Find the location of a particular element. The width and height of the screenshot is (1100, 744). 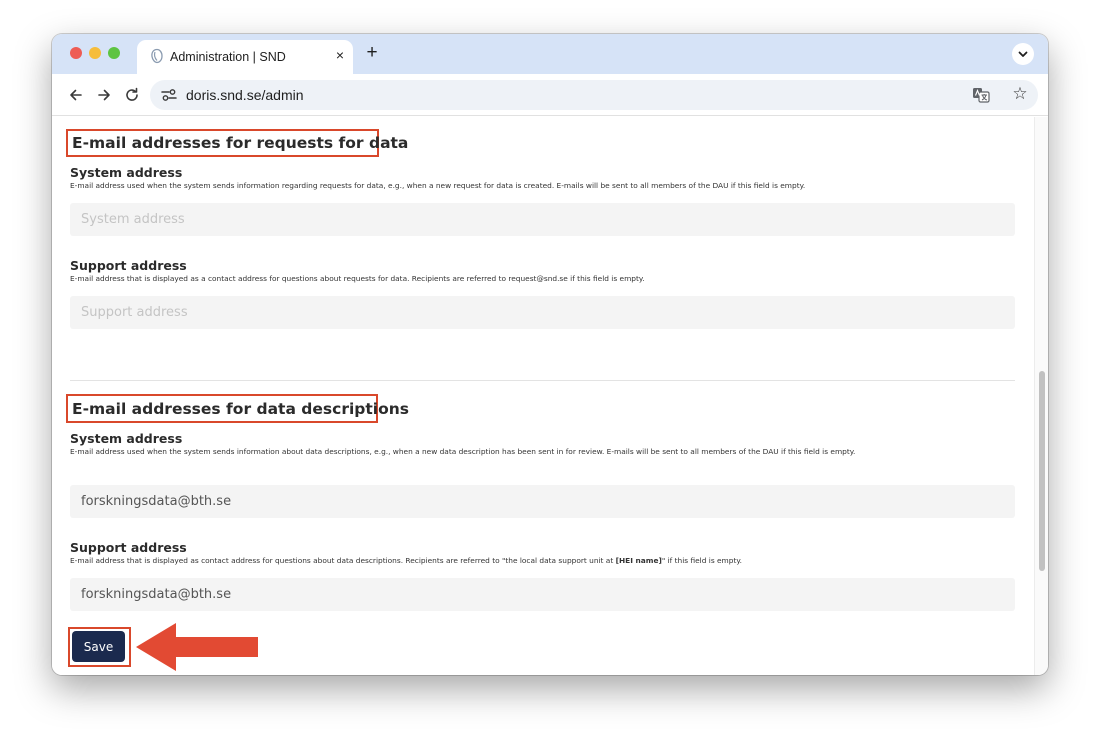

section-divider is located at coordinates (542, 380).